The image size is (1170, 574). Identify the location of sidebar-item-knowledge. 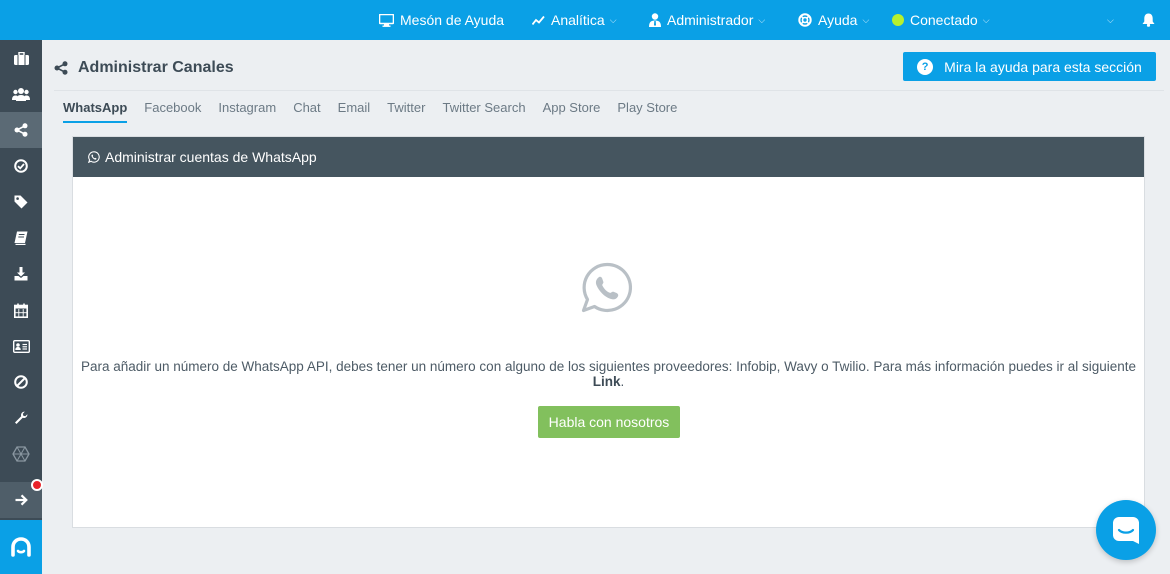
(21, 238).